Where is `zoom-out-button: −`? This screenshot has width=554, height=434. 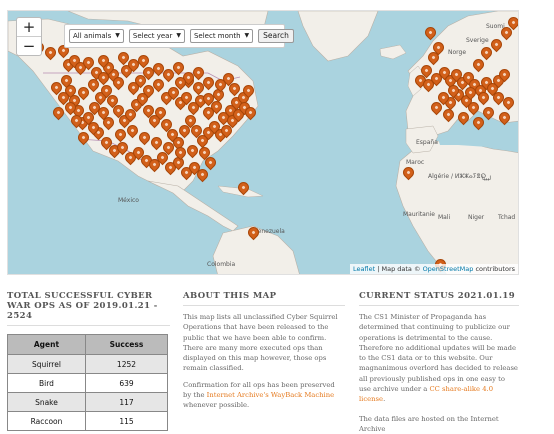
zoom-out-button: − is located at coordinates (29, 46).